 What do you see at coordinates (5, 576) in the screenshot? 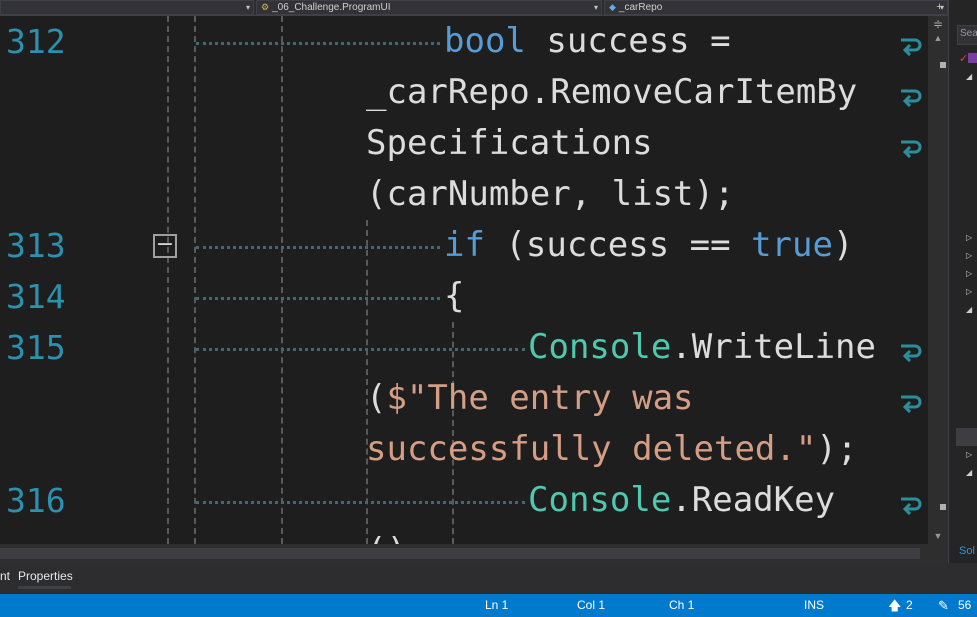
I see `tab-output-label: nt` at bounding box center [5, 576].